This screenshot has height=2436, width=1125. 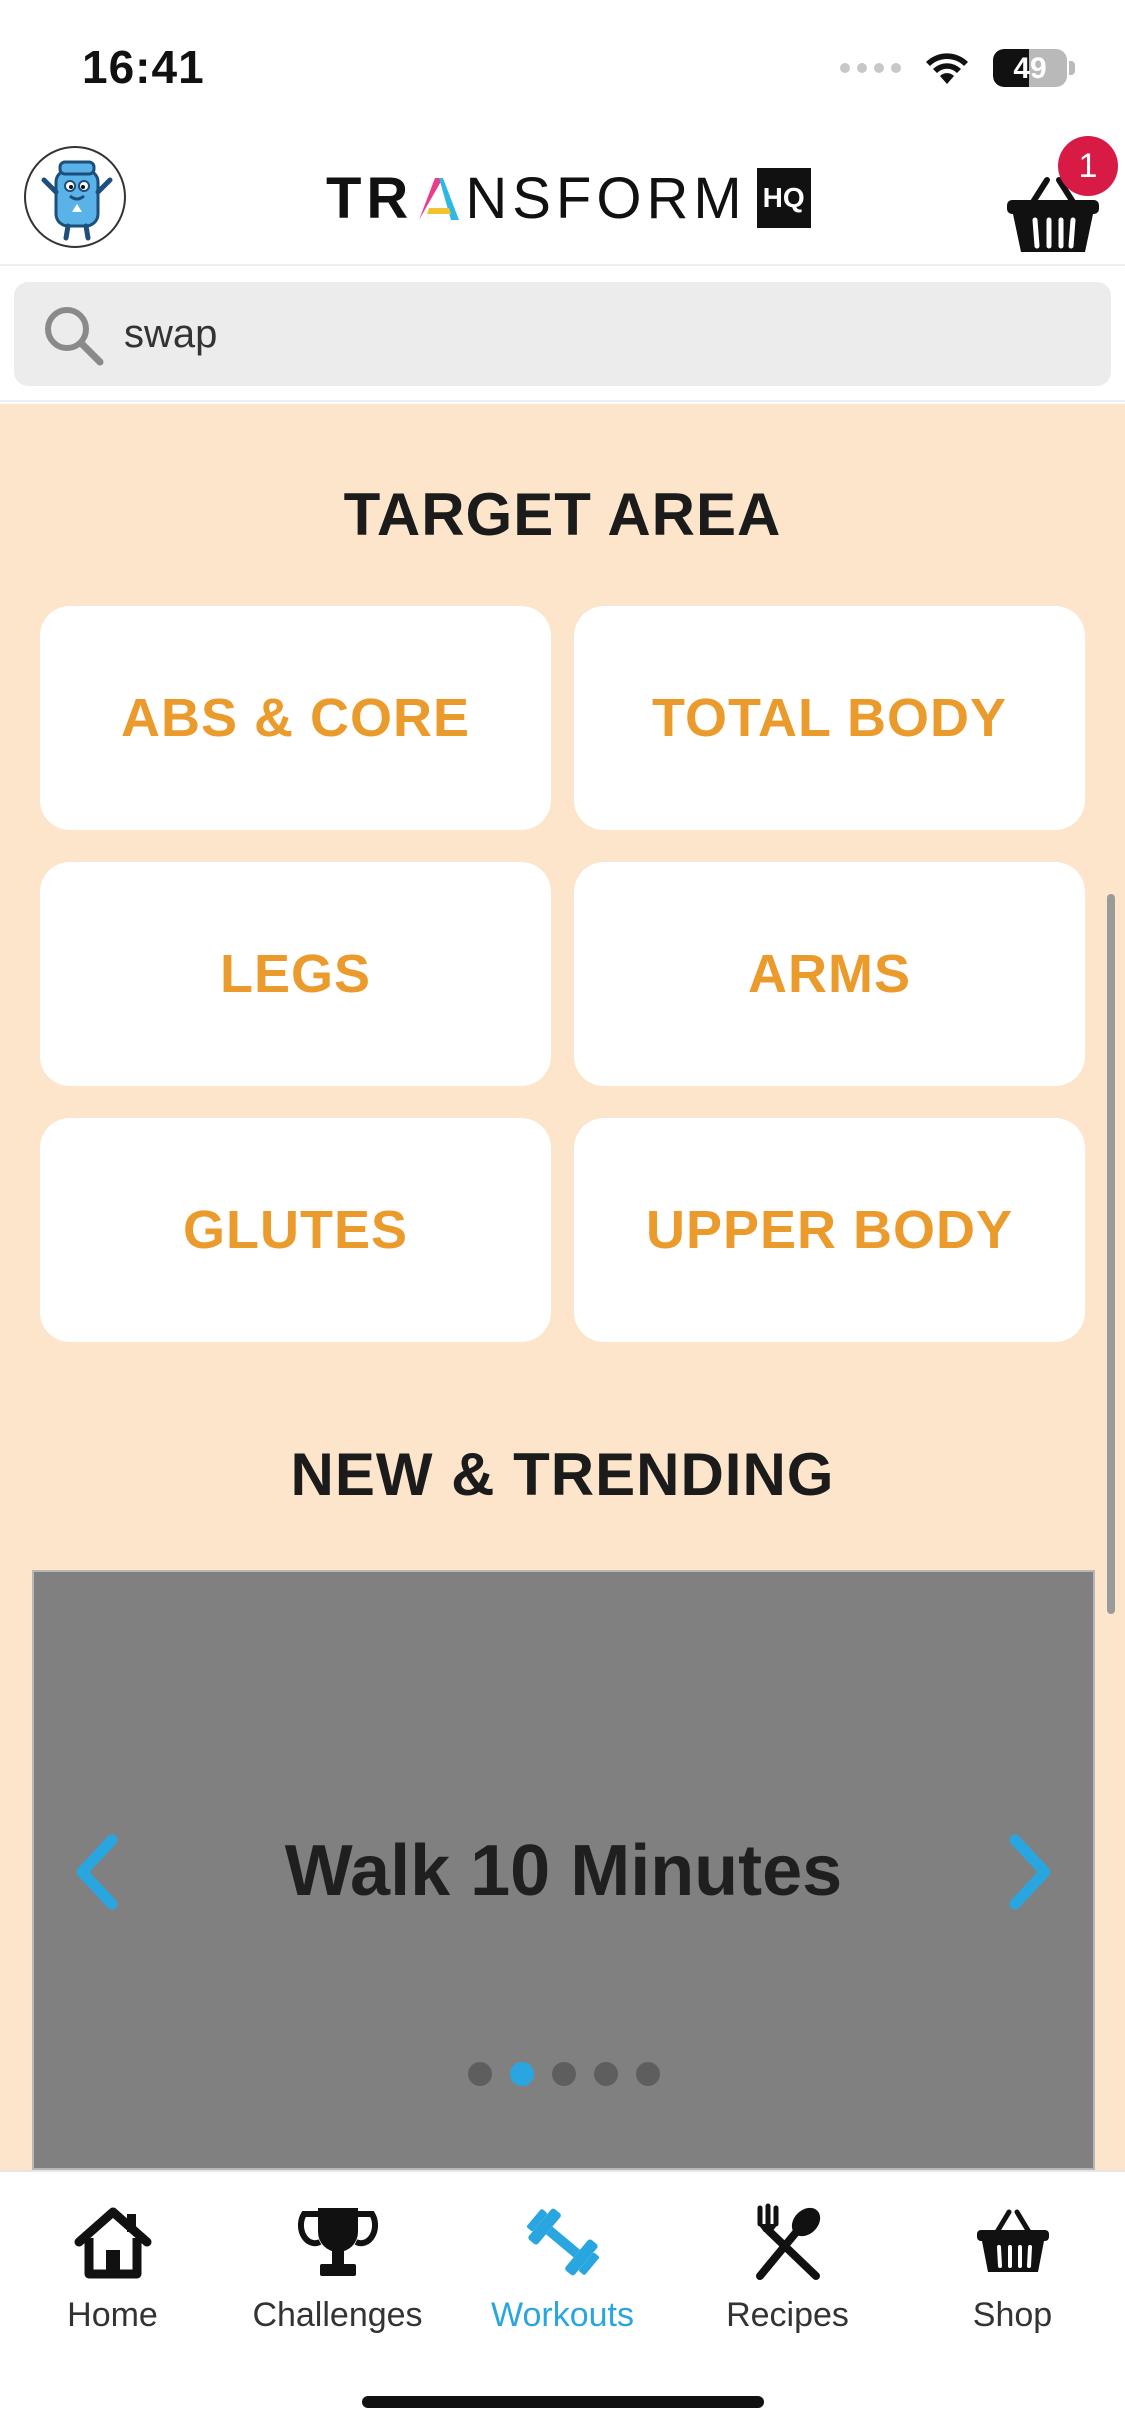 What do you see at coordinates (143, 67) in the screenshot?
I see `status-time: 16:41` at bounding box center [143, 67].